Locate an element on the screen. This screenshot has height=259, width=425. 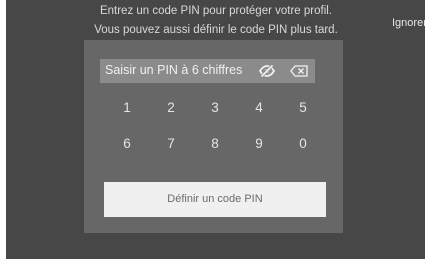
key-6: 6 is located at coordinates (127, 144).